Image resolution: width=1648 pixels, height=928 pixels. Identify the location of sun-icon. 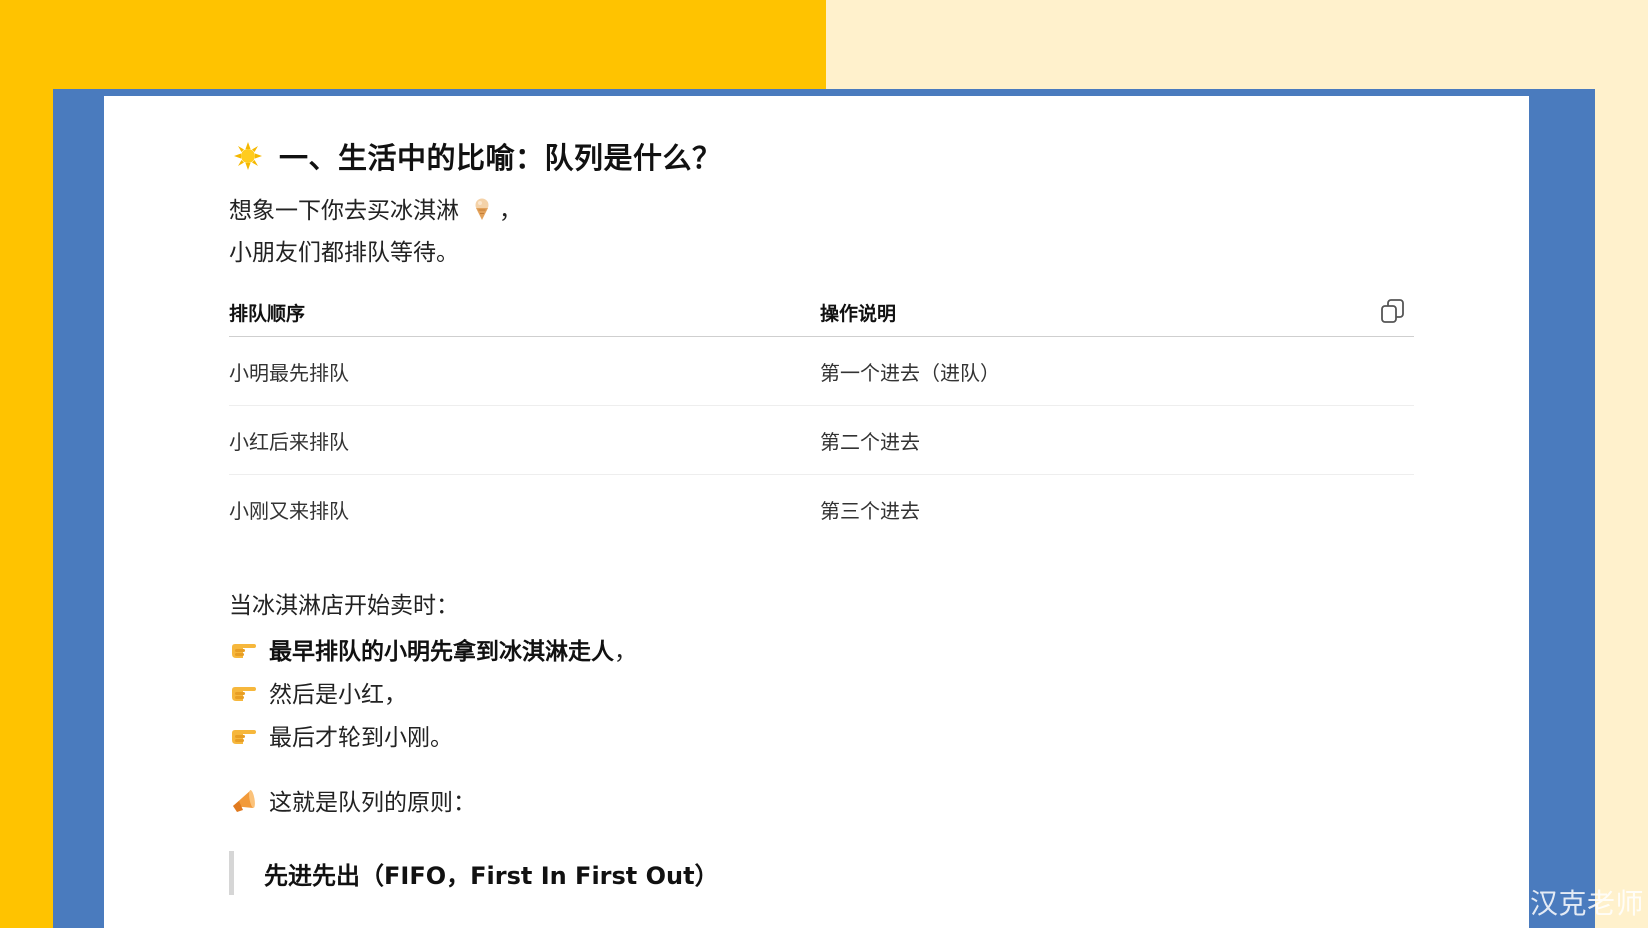
(248, 156).